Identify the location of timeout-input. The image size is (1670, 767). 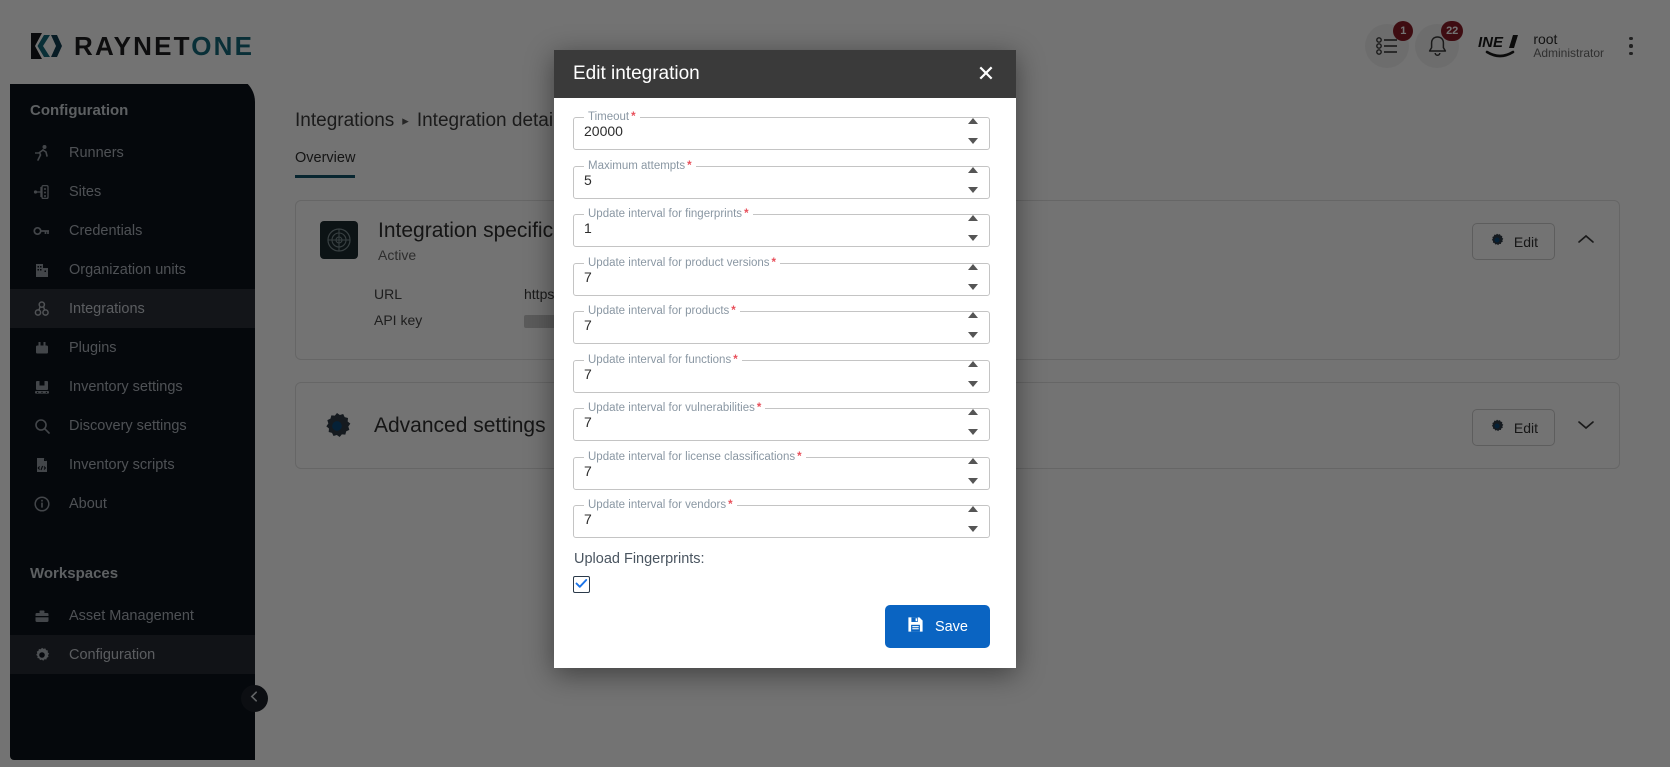
(769, 131).